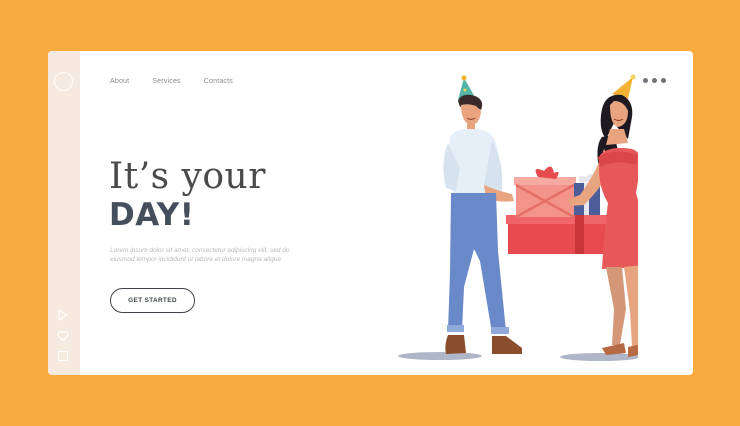  What do you see at coordinates (152, 215) in the screenshot?
I see `hero-title-line2: DAY!` at bounding box center [152, 215].